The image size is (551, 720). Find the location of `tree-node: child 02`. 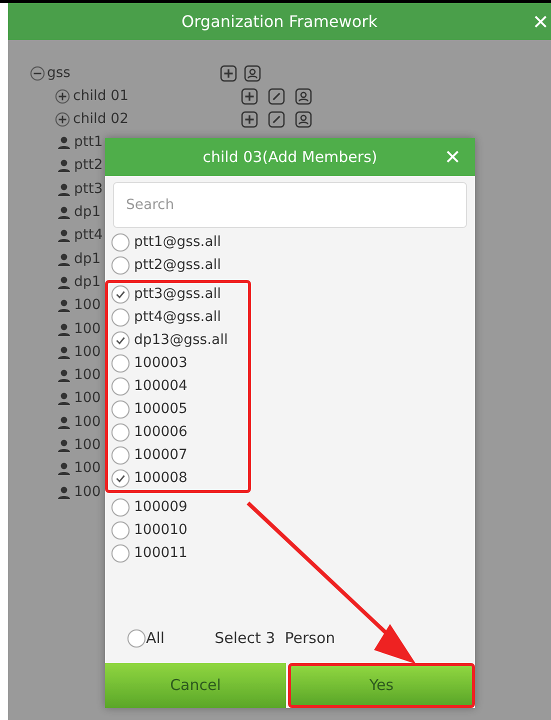

tree-node: child 02 is located at coordinates (157, 119).